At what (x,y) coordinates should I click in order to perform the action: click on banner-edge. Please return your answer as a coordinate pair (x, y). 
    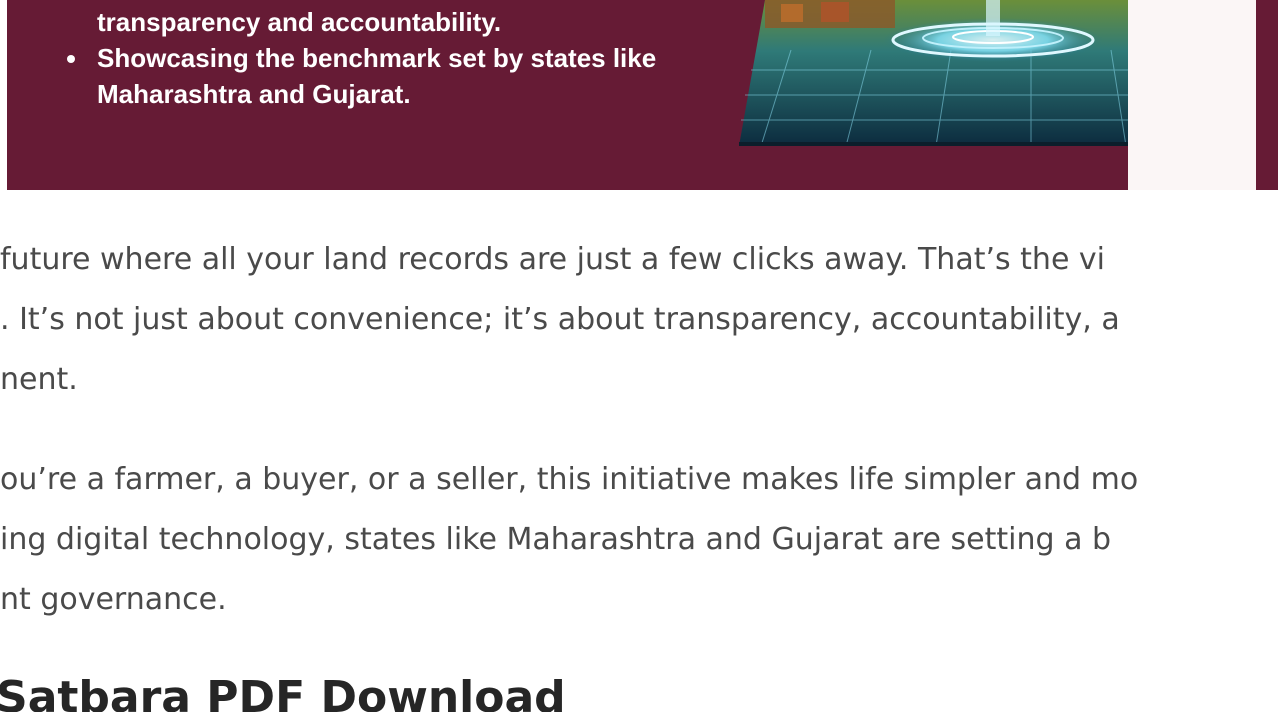
    Looking at the image, I should click on (1271, 95).